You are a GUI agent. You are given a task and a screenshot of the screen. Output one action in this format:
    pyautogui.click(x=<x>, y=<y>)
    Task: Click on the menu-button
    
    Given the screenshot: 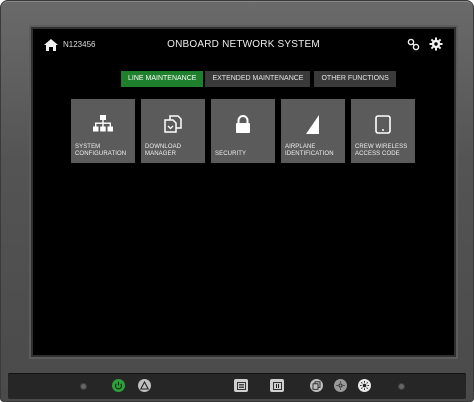 What is the action you would take?
    pyautogui.click(x=241, y=385)
    